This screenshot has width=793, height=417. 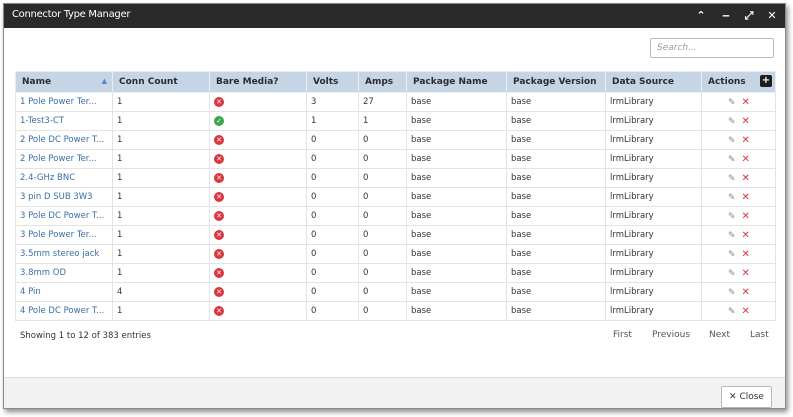 What do you see at coordinates (258, 121) in the screenshot?
I see `row-bare-media: ✓` at bounding box center [258, 121].